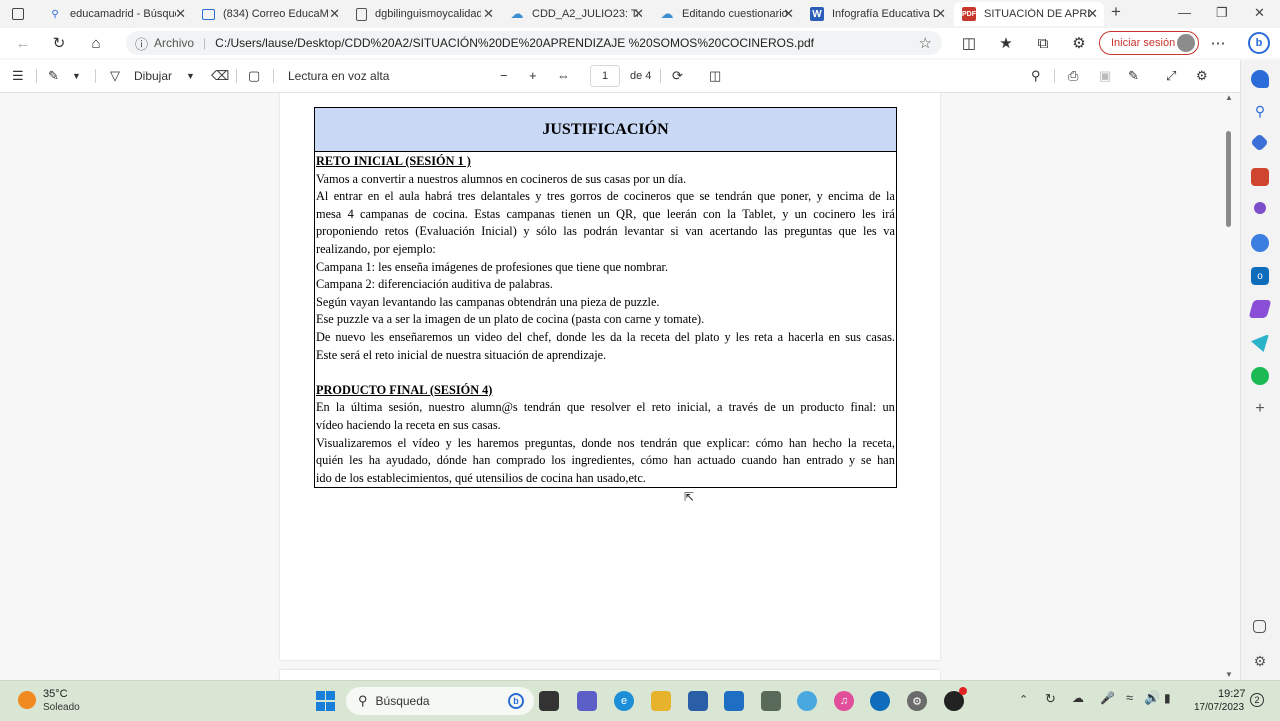 The height and width of the screenshot is (721, 1280). I want to click on tab-6: W Infografía Educativa De ✕, so click(877, 14).